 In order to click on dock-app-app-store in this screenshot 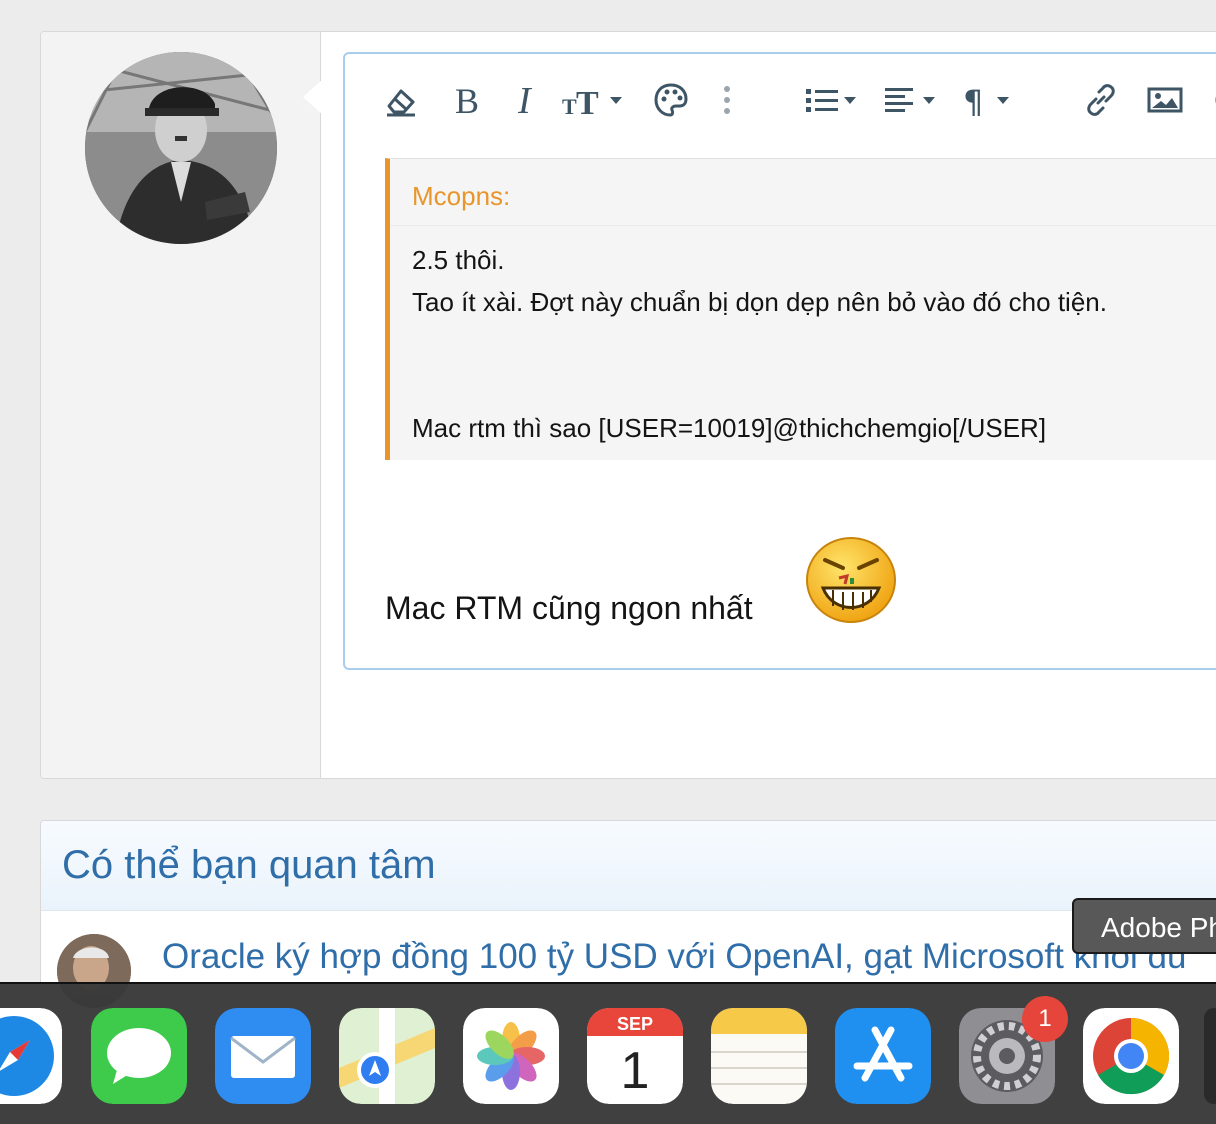, I will do `click(883, 1056)`.